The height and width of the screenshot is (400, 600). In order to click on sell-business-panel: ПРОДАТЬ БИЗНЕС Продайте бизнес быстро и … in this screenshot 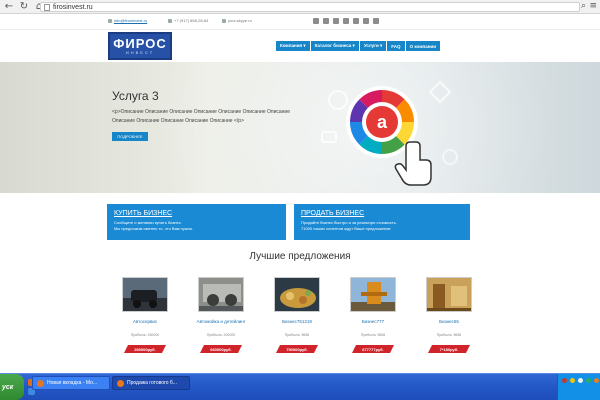, I will do `click(382, 222)`.